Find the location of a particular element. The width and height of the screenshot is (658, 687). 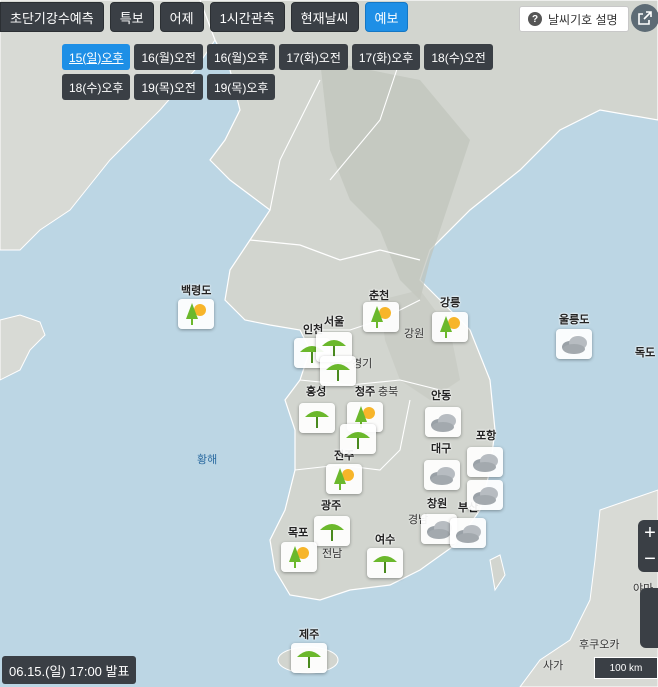

help-label: 날씨기호 설명 is located at coordinates (583, 19).